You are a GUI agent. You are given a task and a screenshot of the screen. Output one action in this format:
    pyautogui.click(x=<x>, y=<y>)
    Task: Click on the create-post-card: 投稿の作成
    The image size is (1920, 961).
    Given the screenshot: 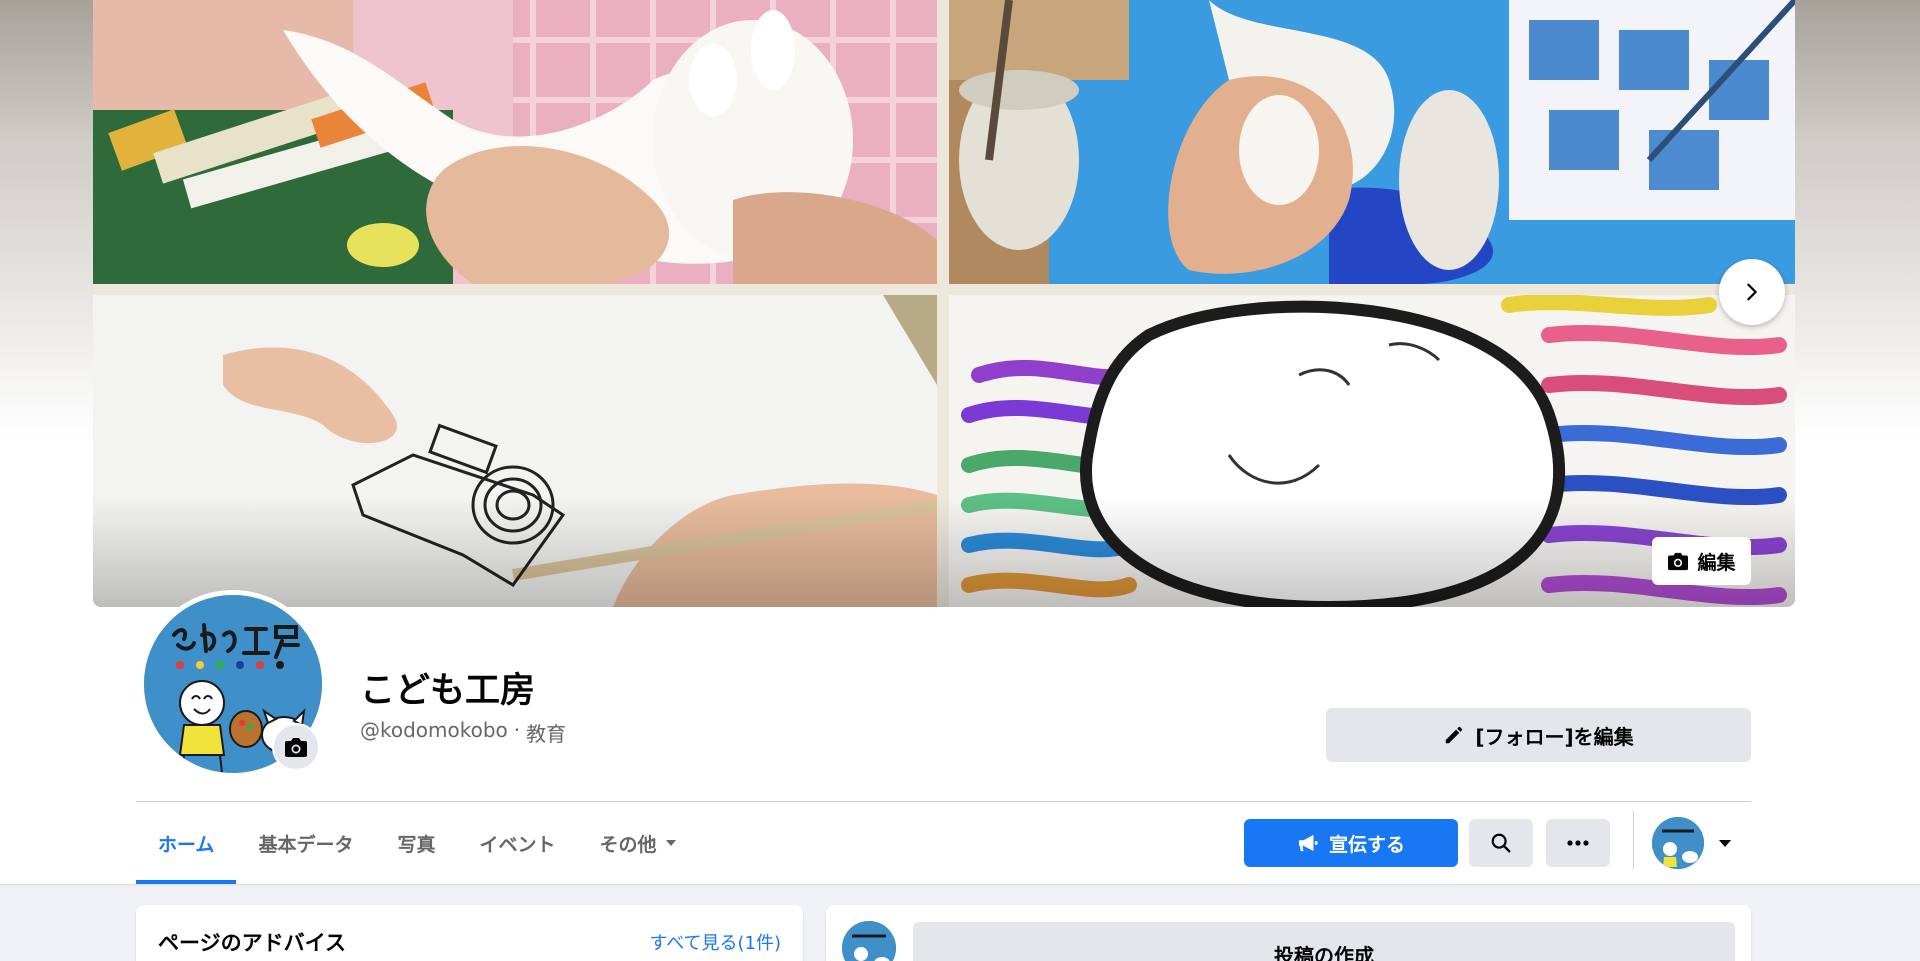 What is the action you would take?
    pyautogui.click(x=1288, y=933)
    